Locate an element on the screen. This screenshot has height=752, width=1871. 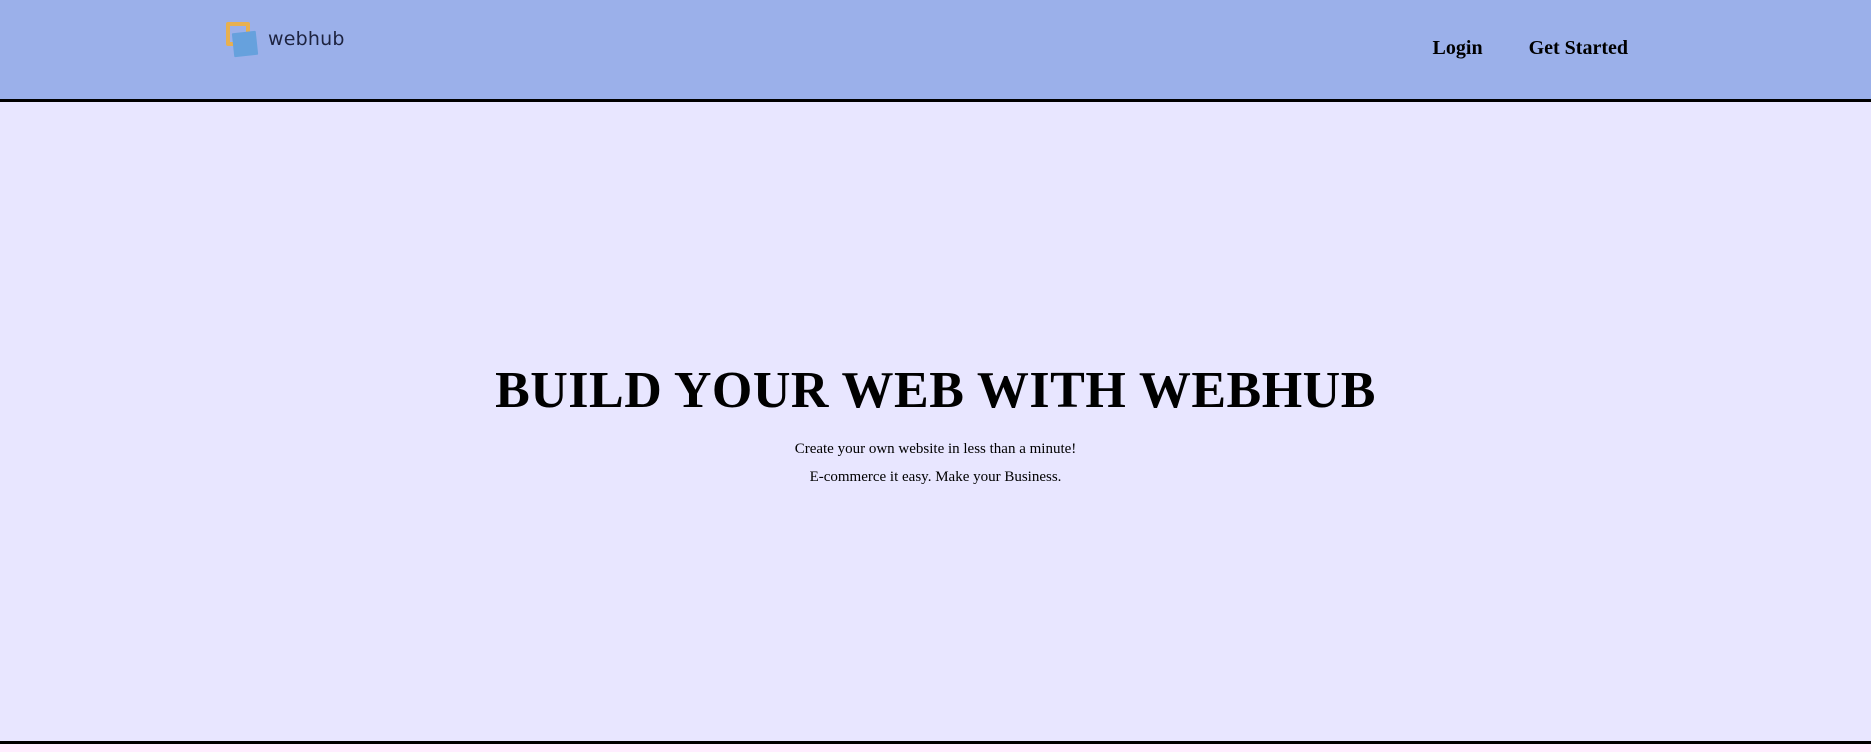
hero-title: BUILD YOUR WEB WITH WEBHUB is located at coordinates (935, 390).